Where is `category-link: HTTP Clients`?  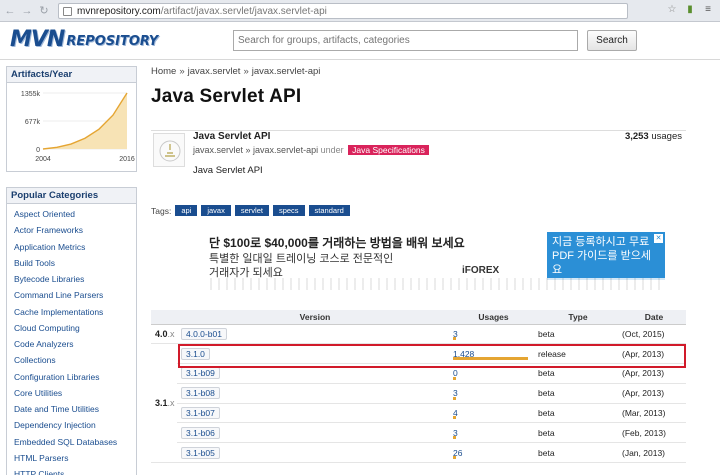
category-link: HTTP Clients is located at coordinates (71, 470).